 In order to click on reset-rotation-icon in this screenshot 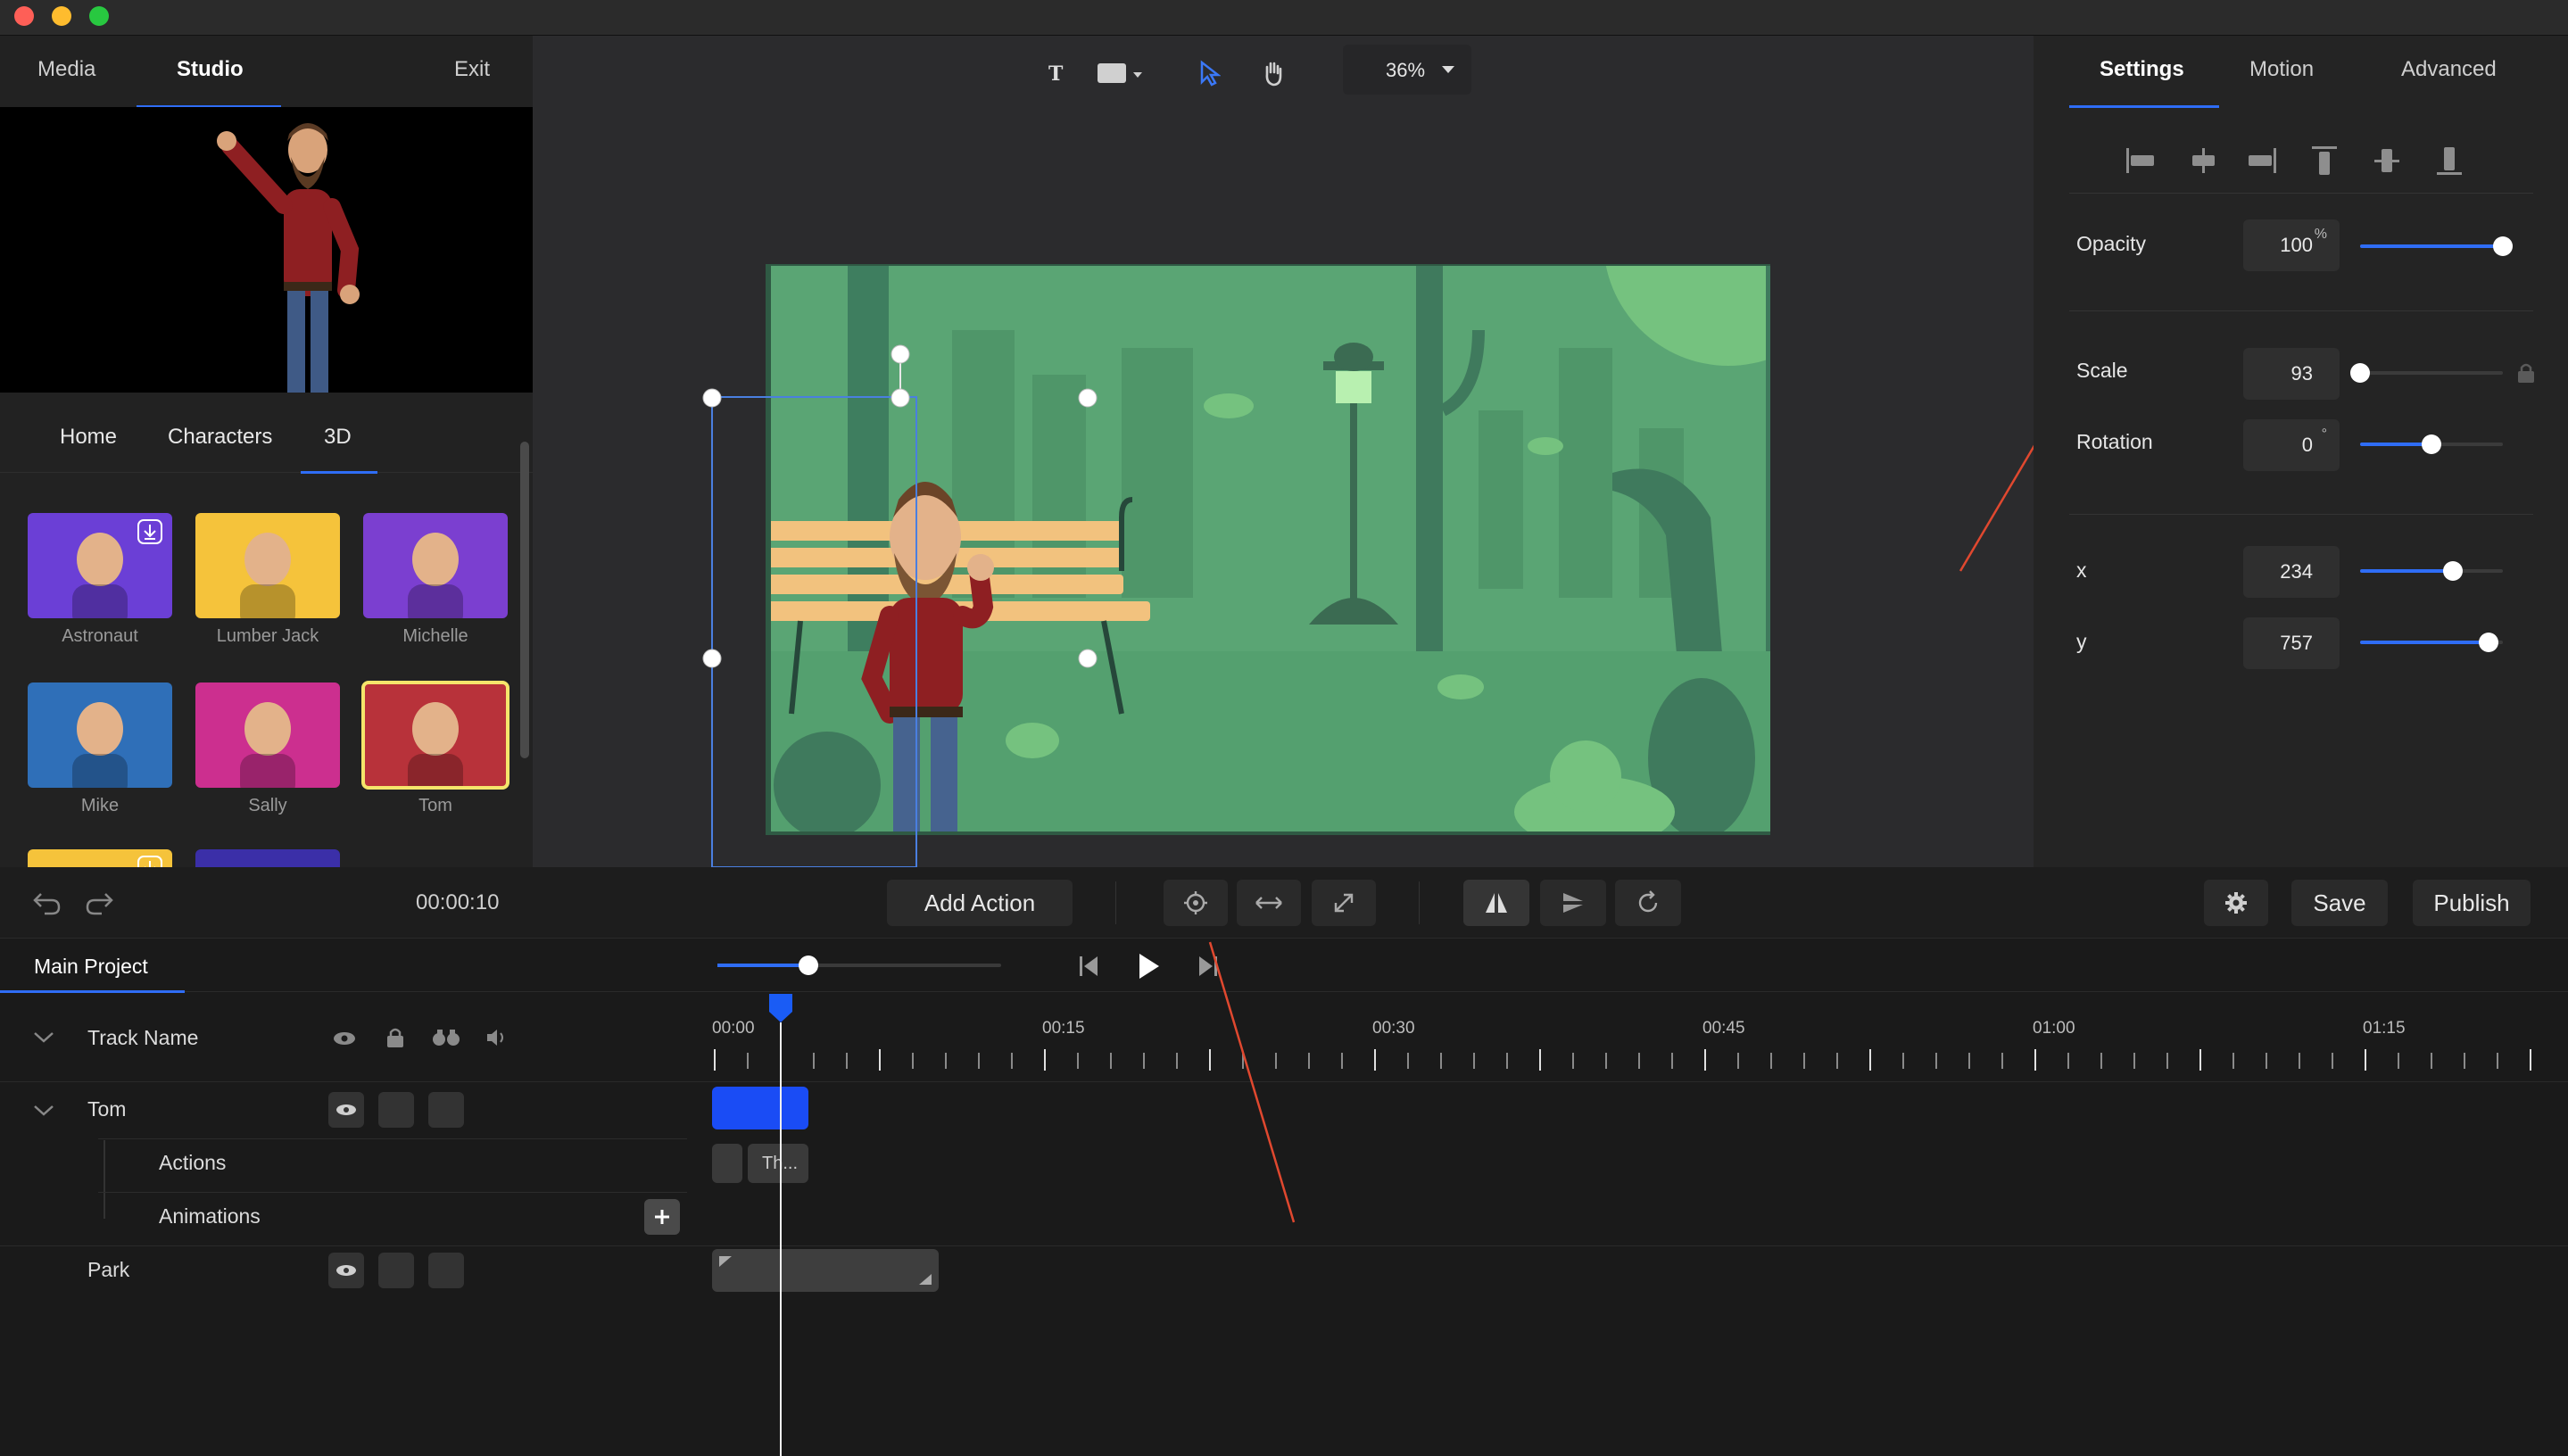, I will do `click(1648, 903)`.